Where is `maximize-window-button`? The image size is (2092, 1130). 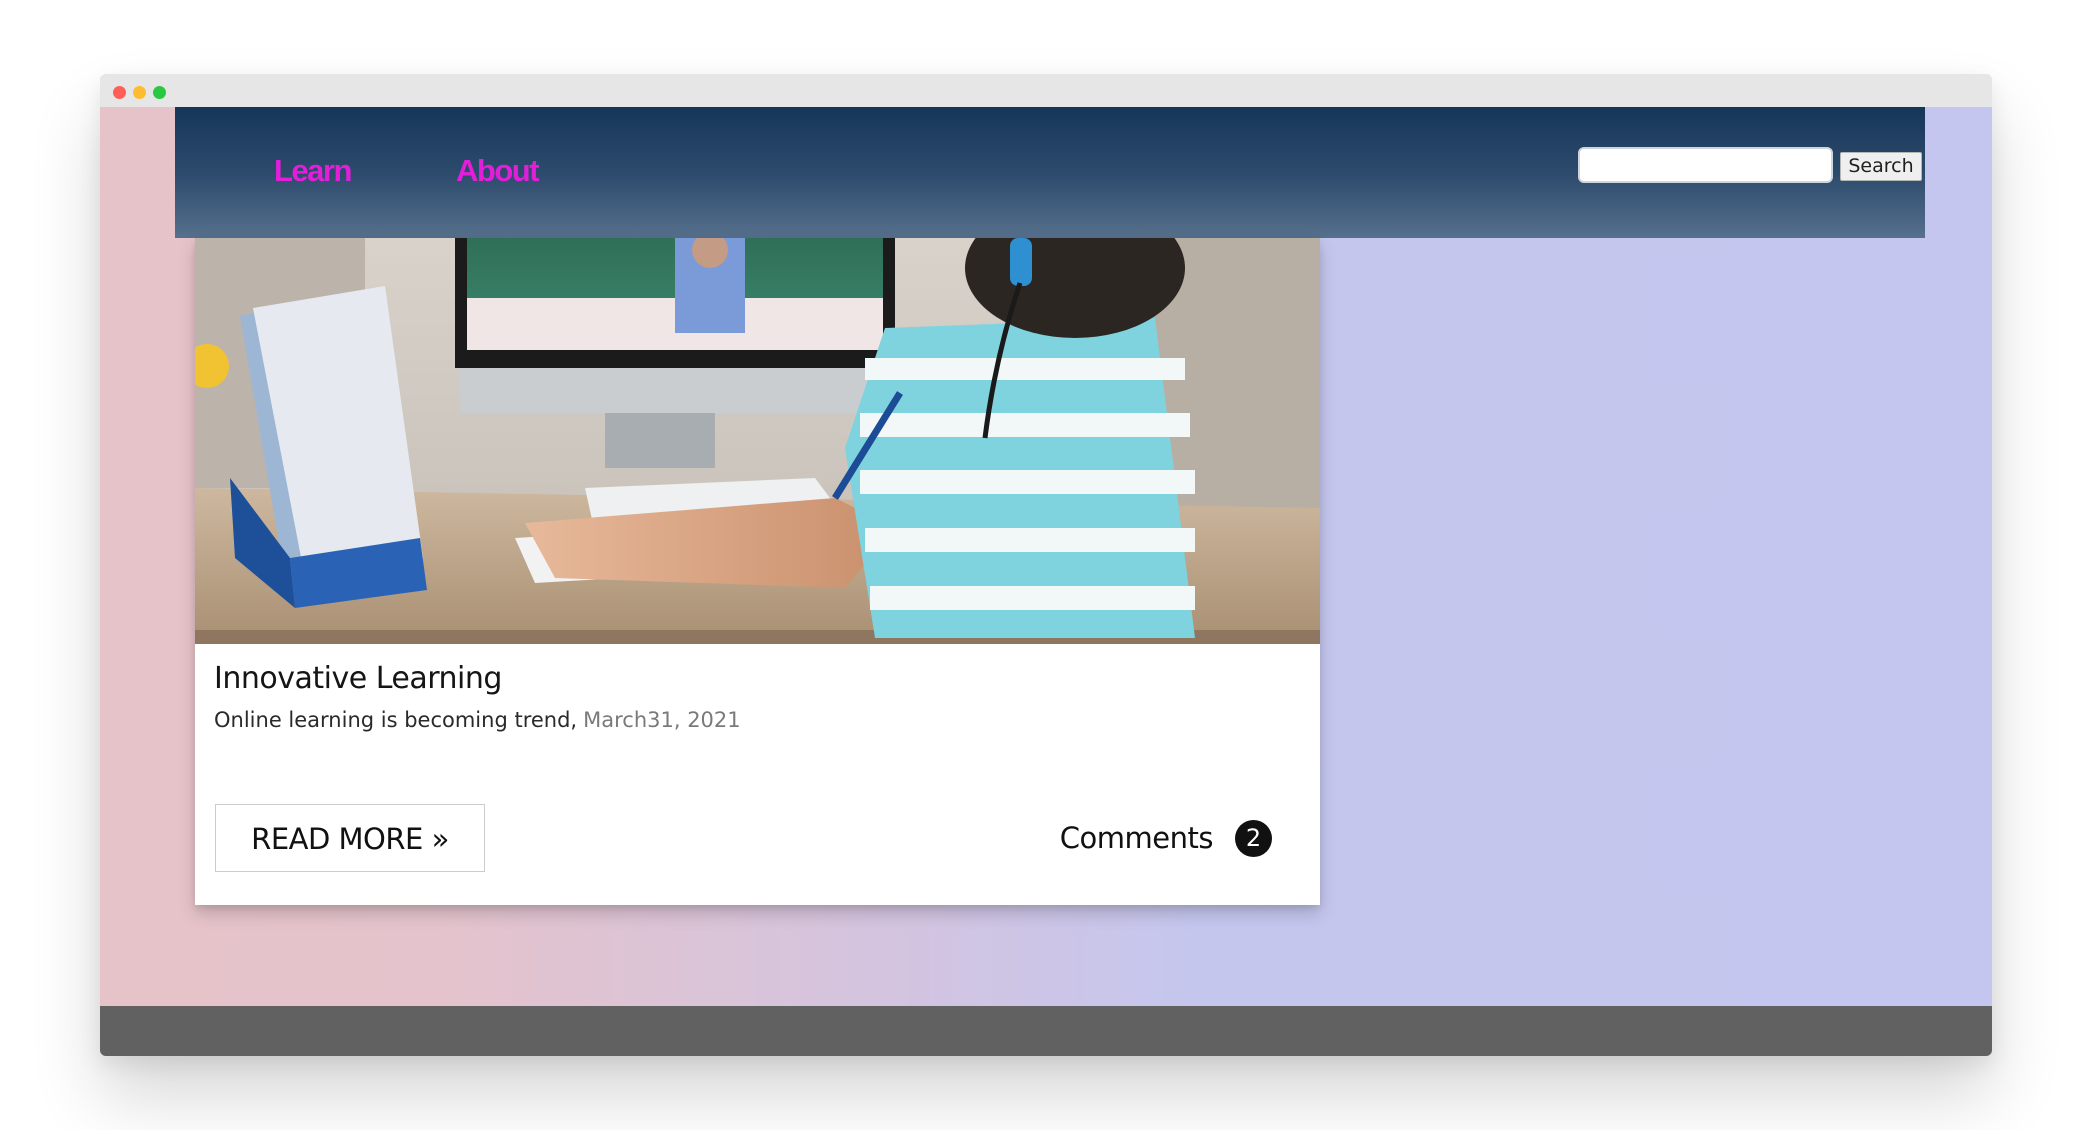
maximize-window-button is located at coordinates (159, 92).